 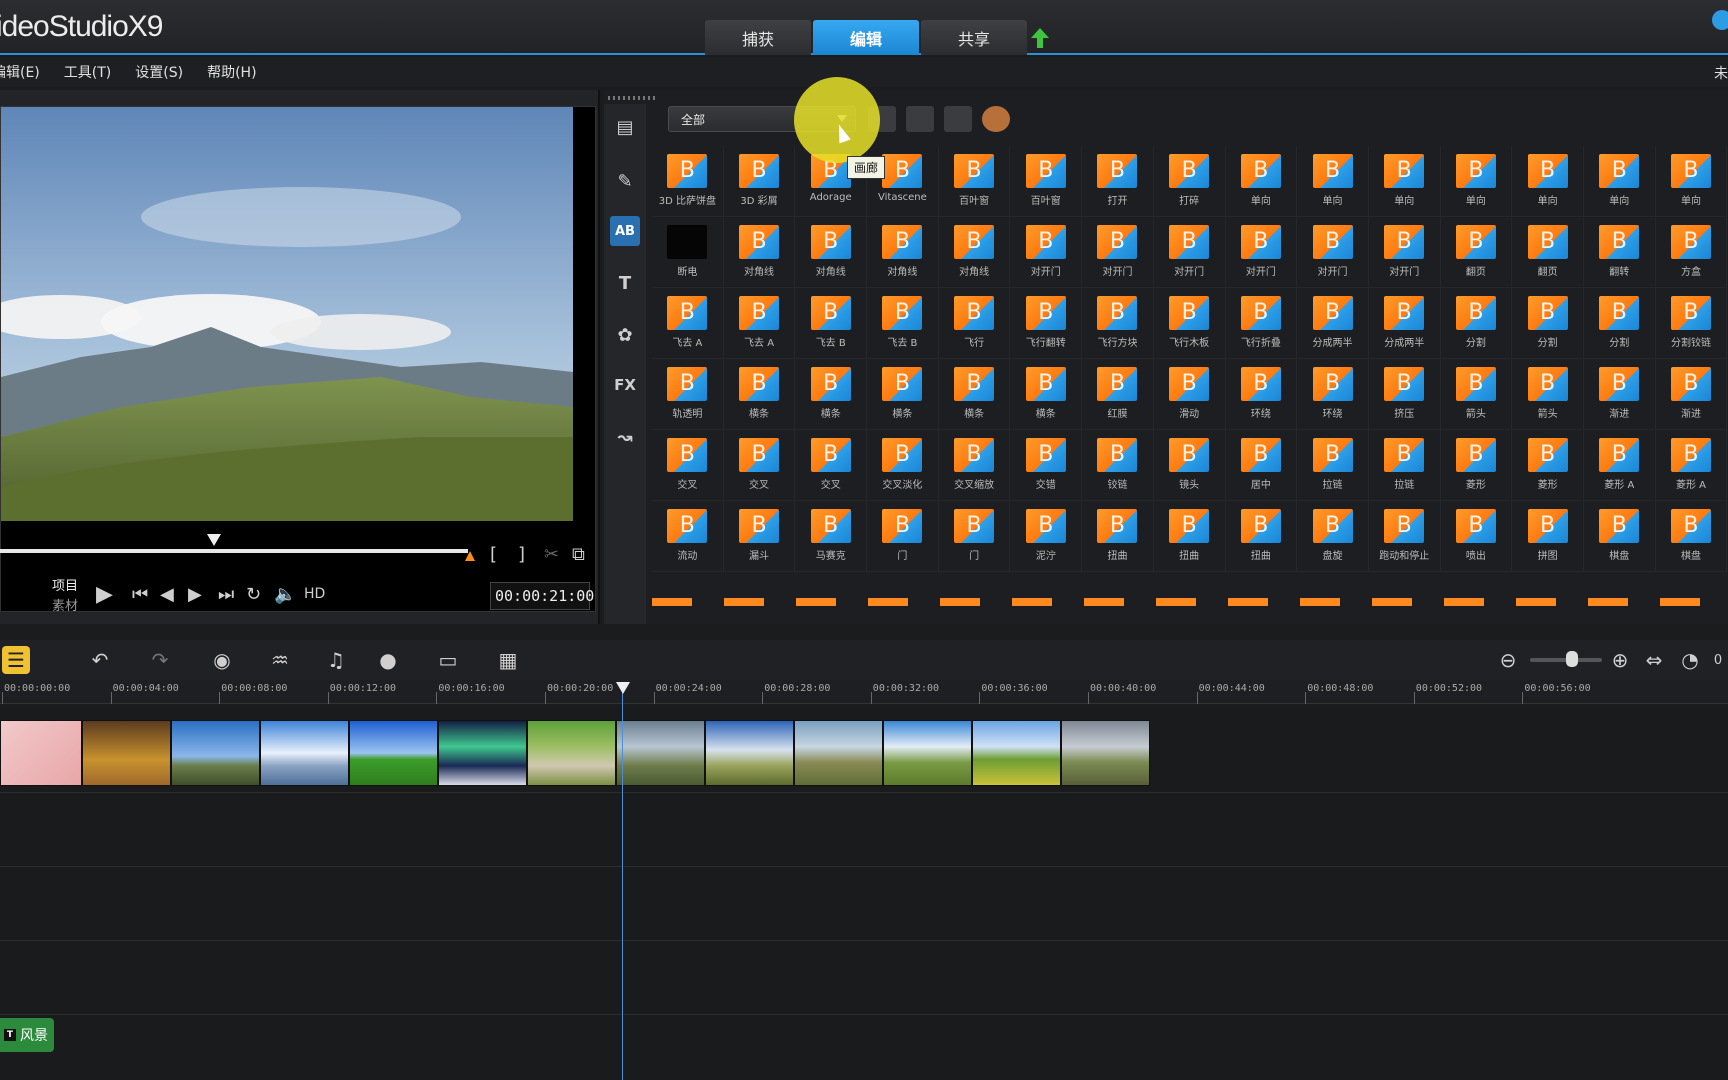 What do you see at coordinates (632, 98) in the screenshot?
I see `panel-grip` at bounding box center [632, 98].